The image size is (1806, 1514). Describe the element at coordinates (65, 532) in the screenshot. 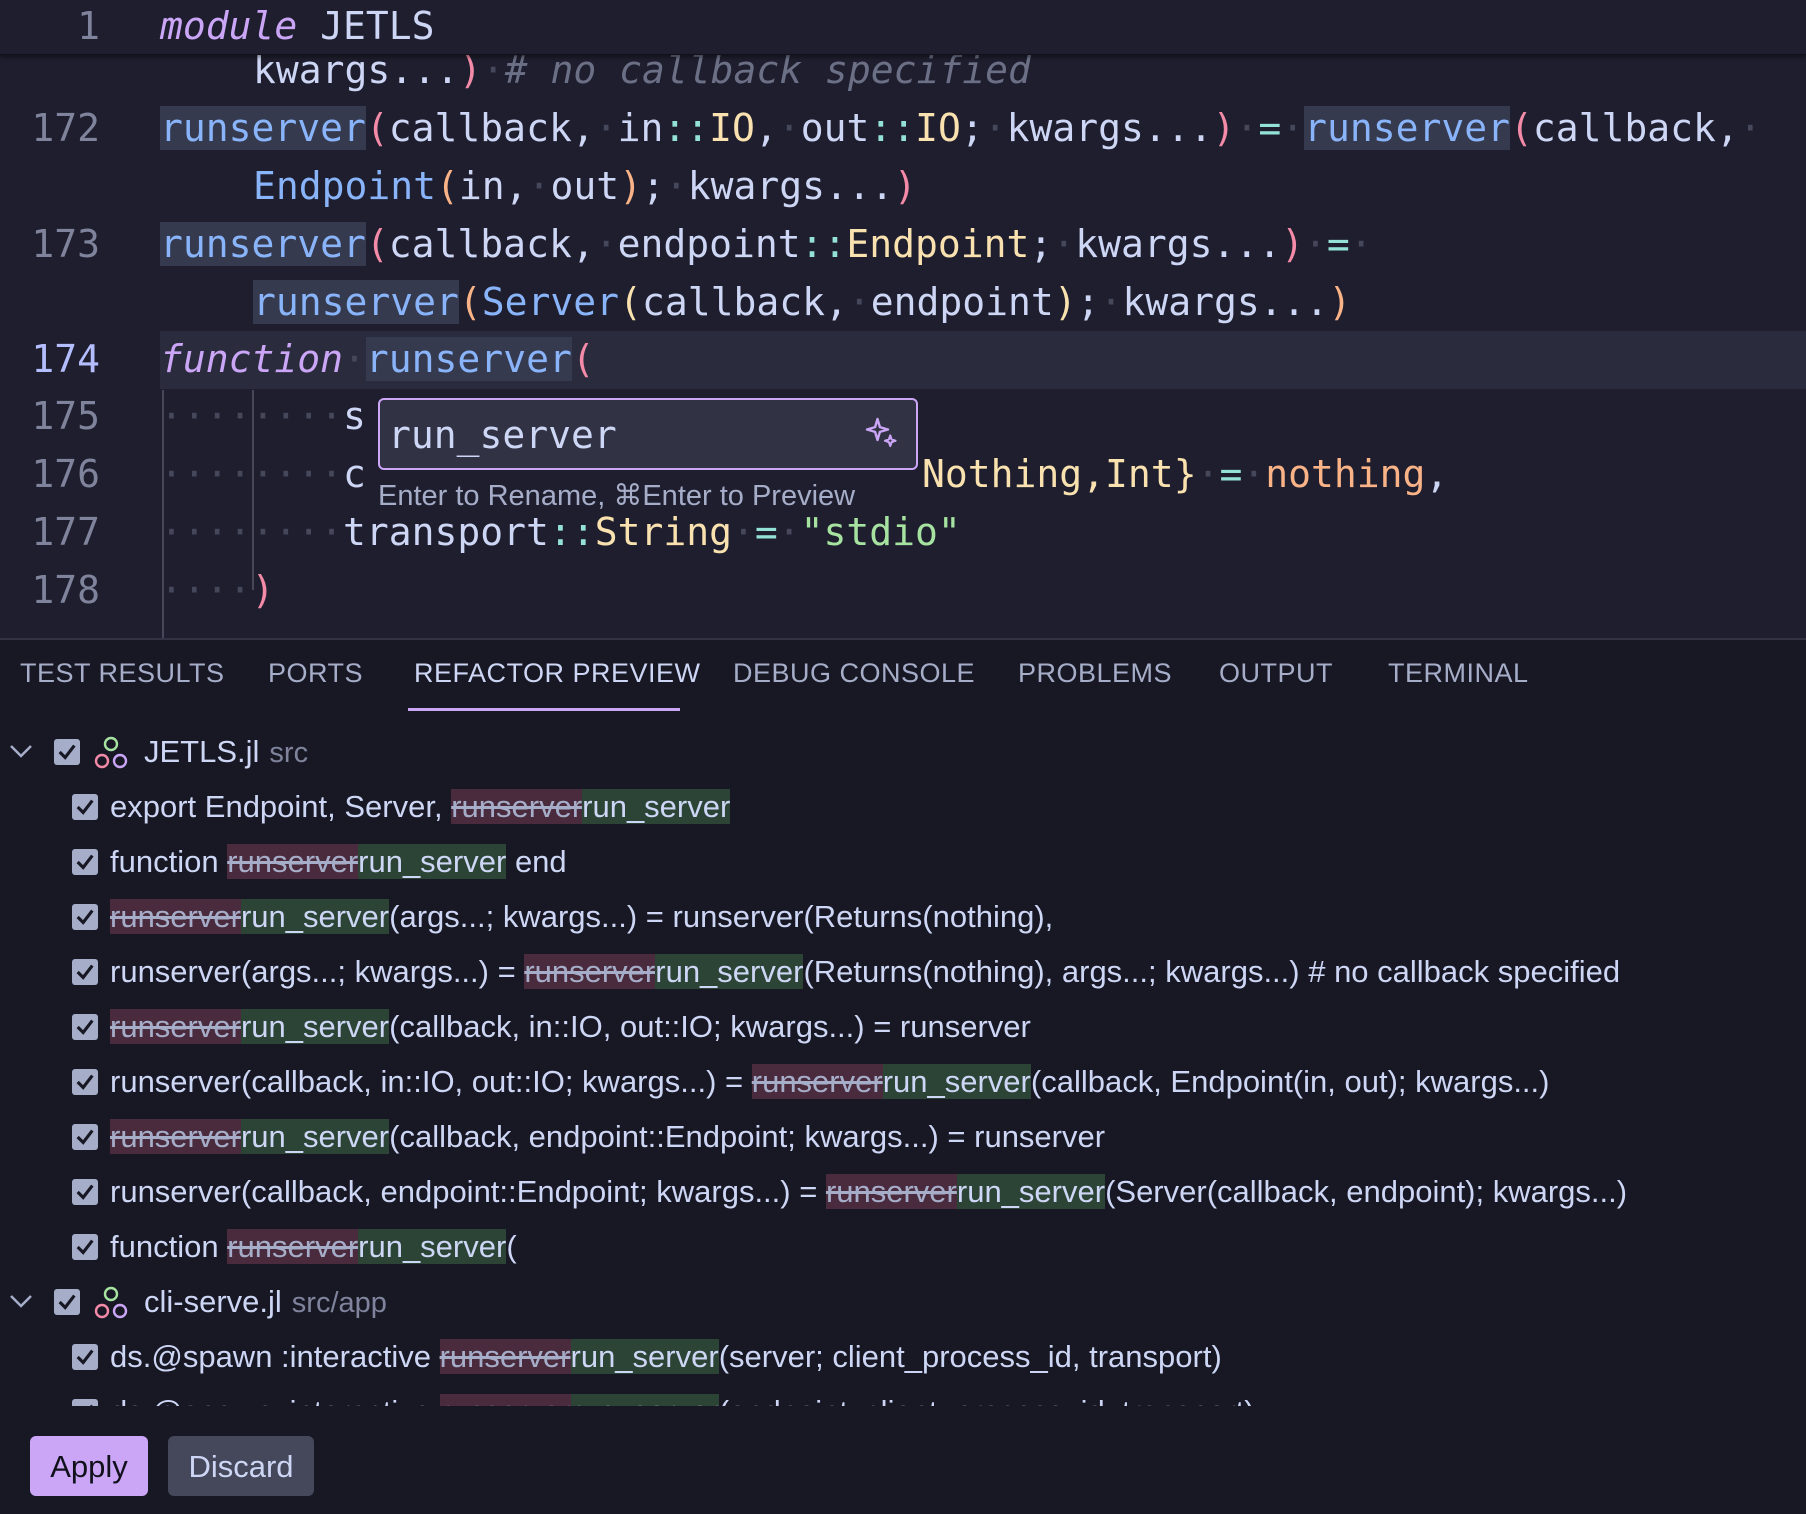

I see `line-number: 177` at that location.